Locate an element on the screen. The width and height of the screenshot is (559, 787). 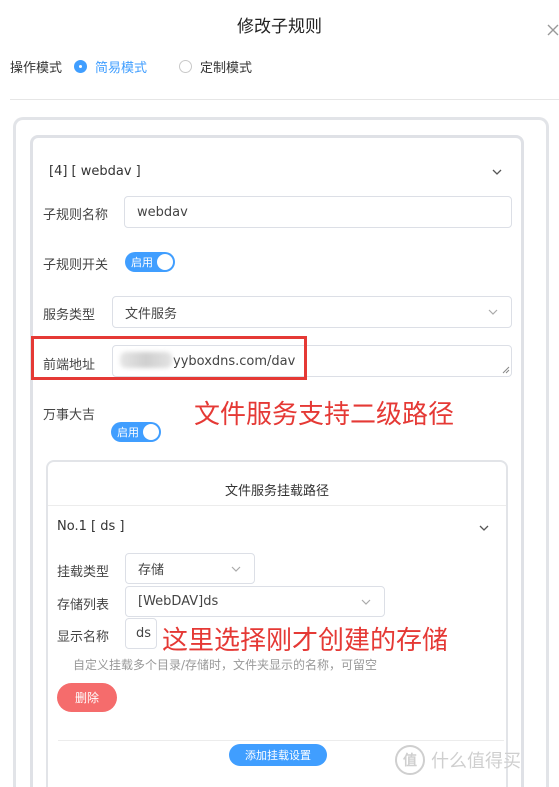
mount-type-select: 存储 is located at coordinates (190, 568).